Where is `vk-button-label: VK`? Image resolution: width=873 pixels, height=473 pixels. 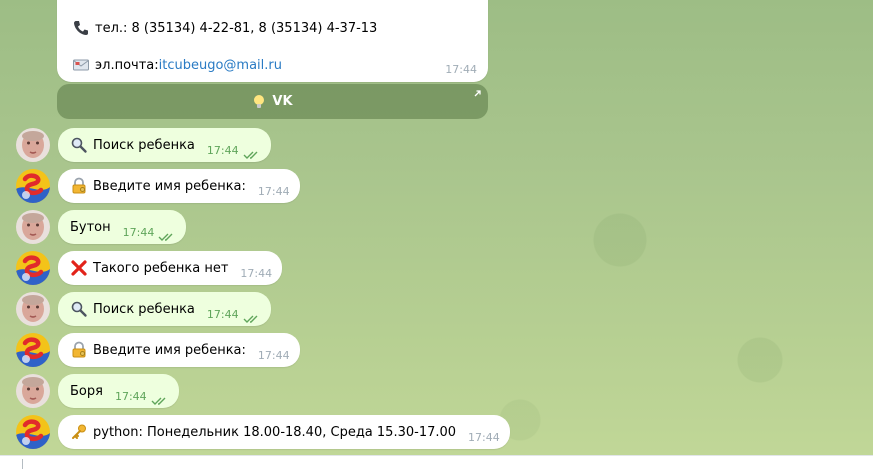
vk-button-label: VK is located at coordinates (282, 101).